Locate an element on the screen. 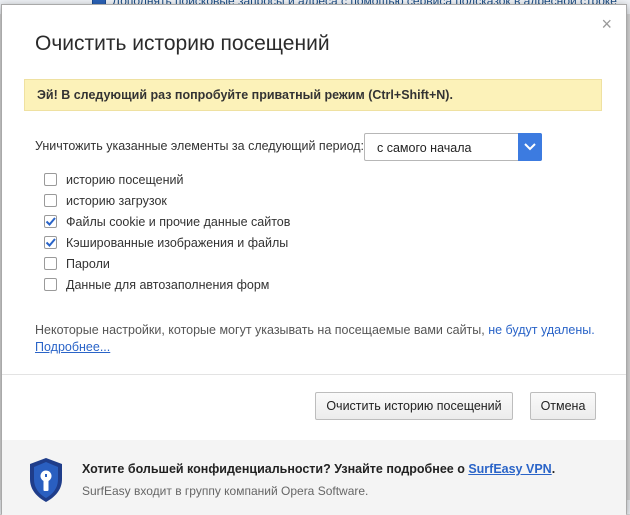 This screenshot has width=630, height=515. vpn-promo-end: . is located at coordinates (553, 469).